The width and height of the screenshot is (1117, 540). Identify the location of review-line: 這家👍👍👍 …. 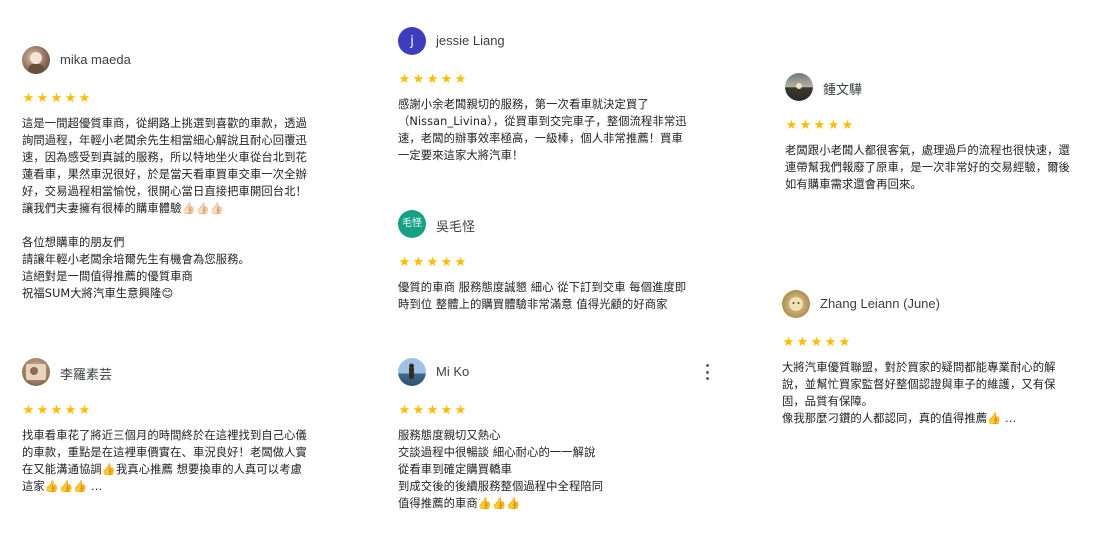
(174, 486).